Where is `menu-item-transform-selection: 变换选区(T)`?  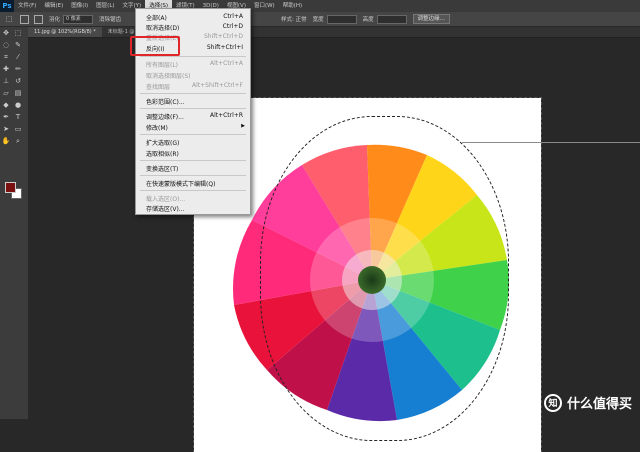 menu-item-transform-selection: 变换选区(T) is located at coordinates (193, 168).